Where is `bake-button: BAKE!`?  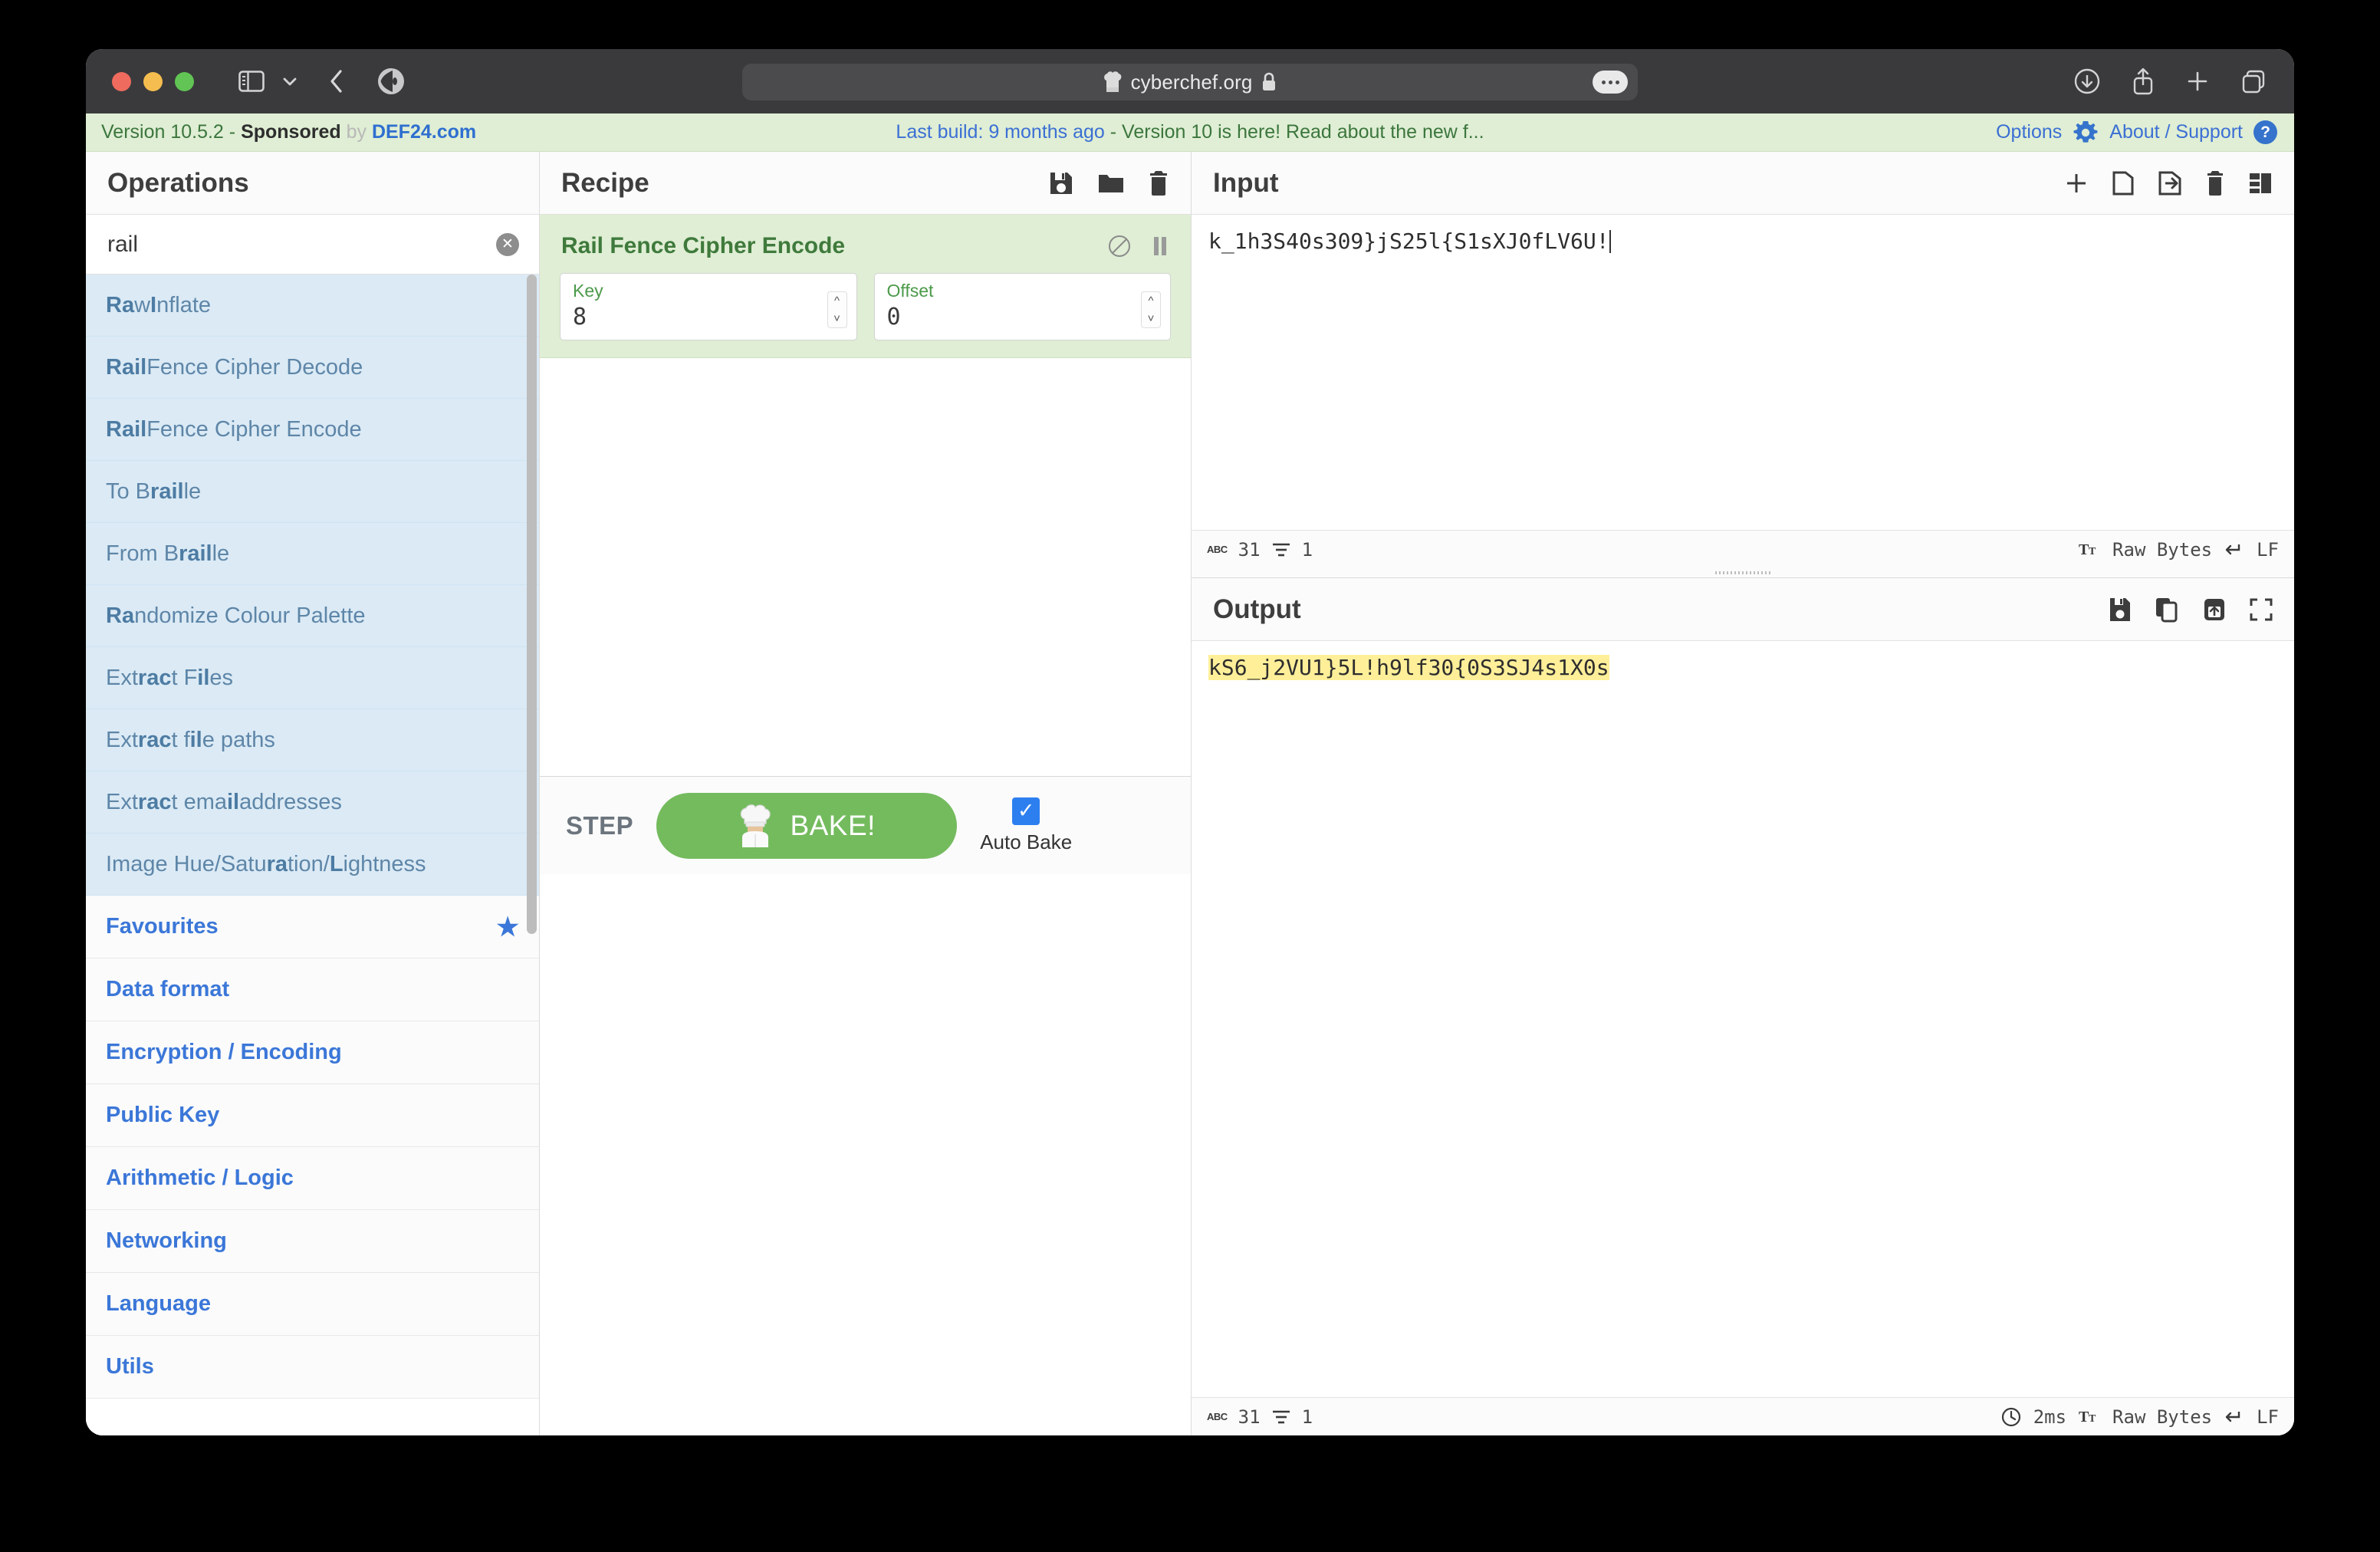
bake-button: BAKE! is located at coordinates (807, 825).